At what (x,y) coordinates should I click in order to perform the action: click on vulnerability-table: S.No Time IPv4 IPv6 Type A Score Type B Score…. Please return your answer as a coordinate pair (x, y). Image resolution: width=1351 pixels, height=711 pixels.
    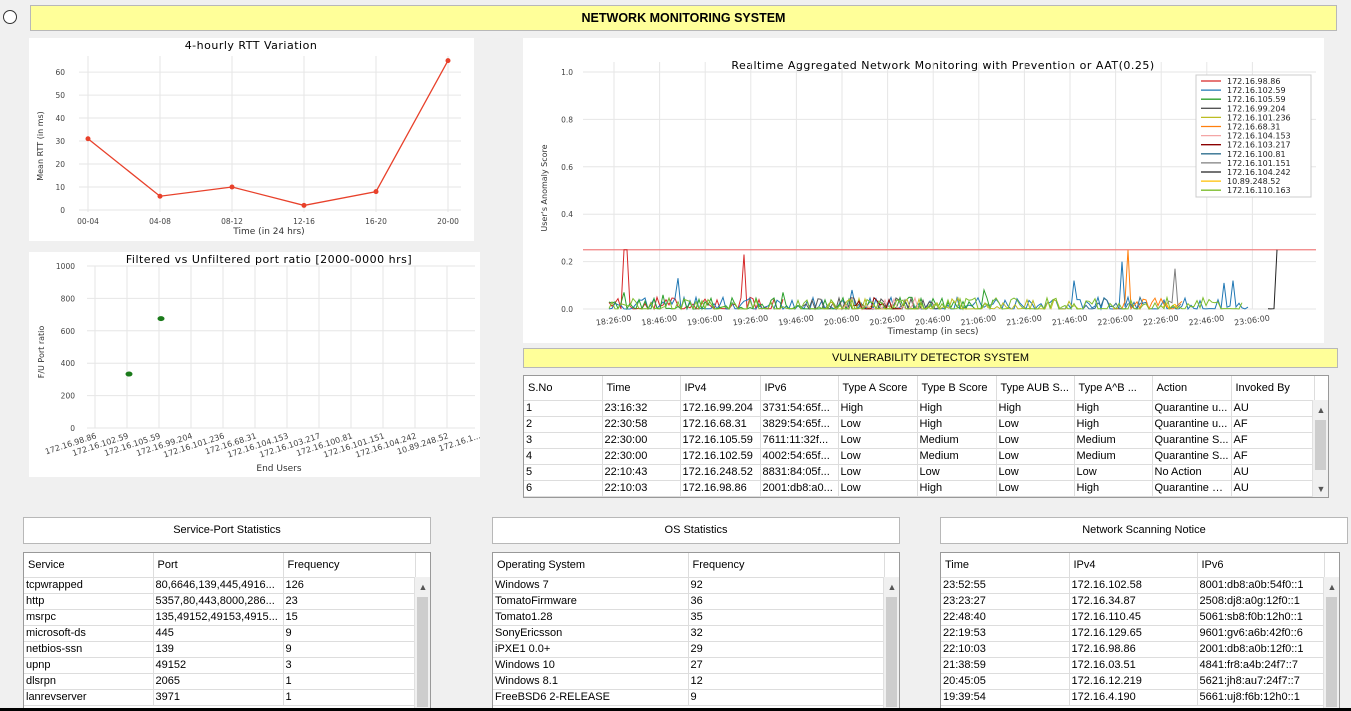
    Looking at the image, I should click on (926, 436).